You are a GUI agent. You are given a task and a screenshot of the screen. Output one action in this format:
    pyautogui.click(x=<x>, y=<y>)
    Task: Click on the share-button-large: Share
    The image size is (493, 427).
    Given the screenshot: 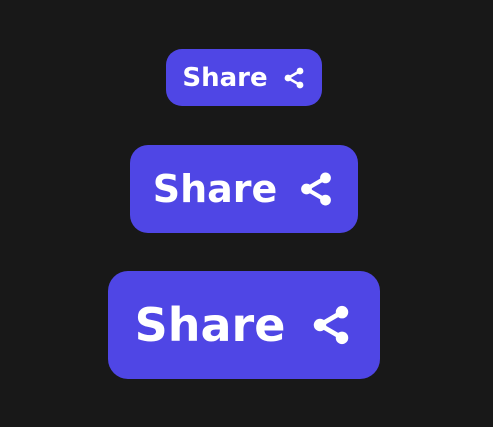 What is the action you would take?
    pyautogui.click(x=244, y=325)
    